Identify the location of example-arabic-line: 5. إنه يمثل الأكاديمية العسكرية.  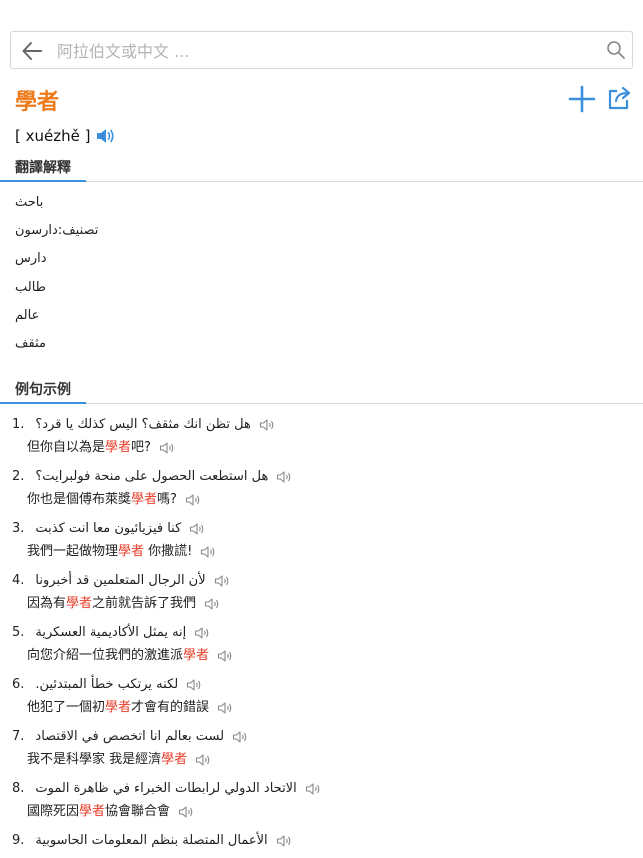
(122, 633).